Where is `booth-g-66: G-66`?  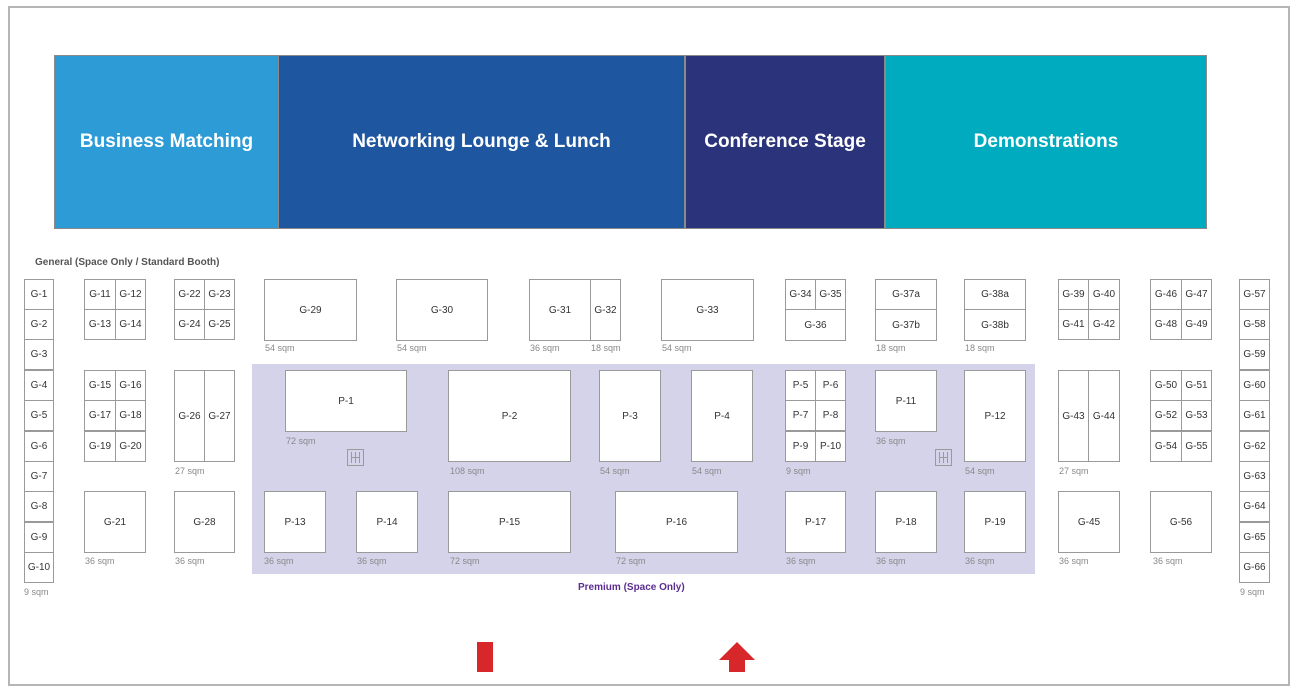 booth-g-66: G-66 is located at coordinates (1254, 567).